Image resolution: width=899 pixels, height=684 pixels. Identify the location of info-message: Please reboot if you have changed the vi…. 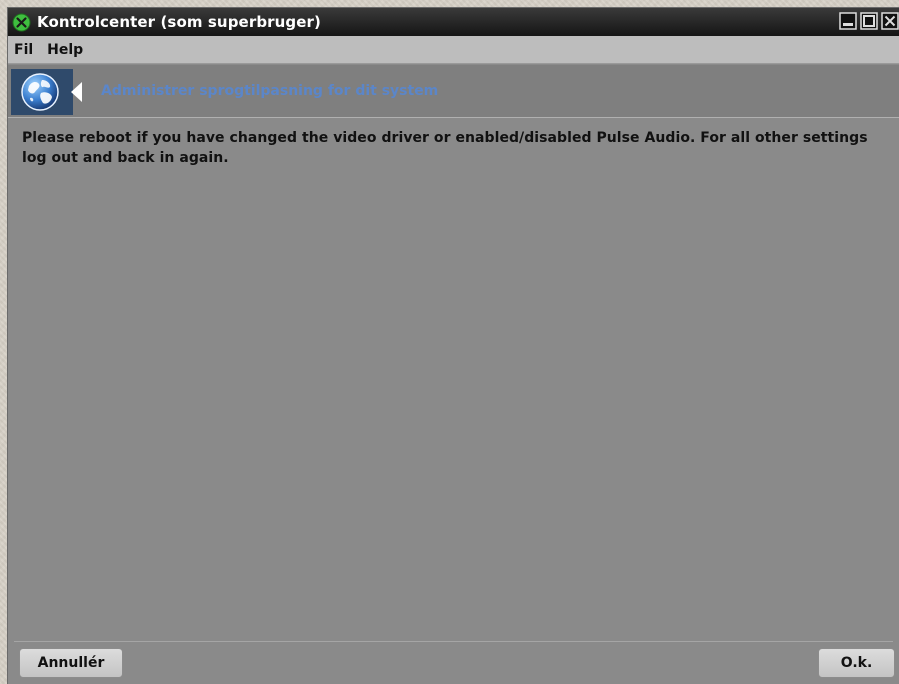
(445, 148).